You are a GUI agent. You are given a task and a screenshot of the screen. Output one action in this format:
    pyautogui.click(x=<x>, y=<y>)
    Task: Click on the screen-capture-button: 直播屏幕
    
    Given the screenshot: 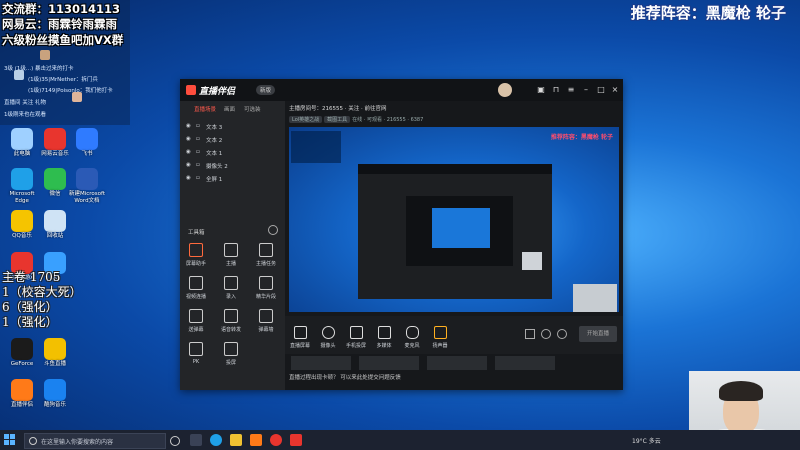 What is the action you would take?
    pyautogui.click(x=300, y=337)
    